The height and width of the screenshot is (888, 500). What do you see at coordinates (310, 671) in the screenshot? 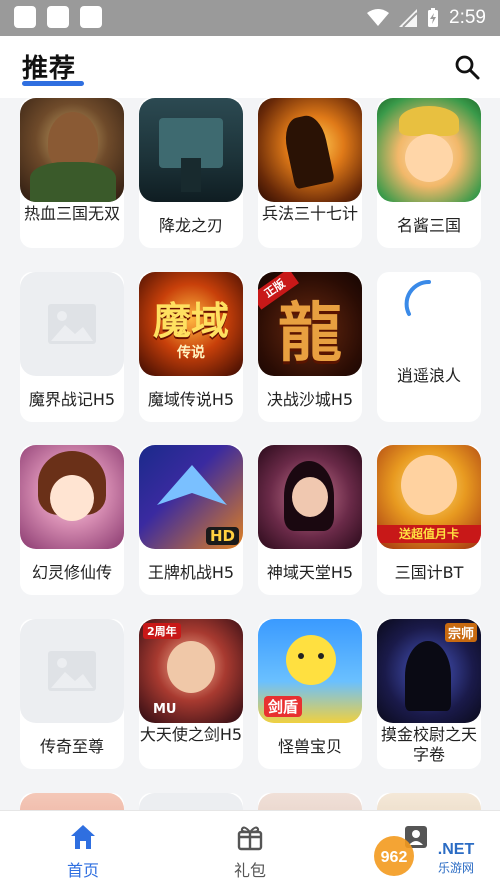
I see `game-icon: 剑盾` at bounding box center [310, 671].